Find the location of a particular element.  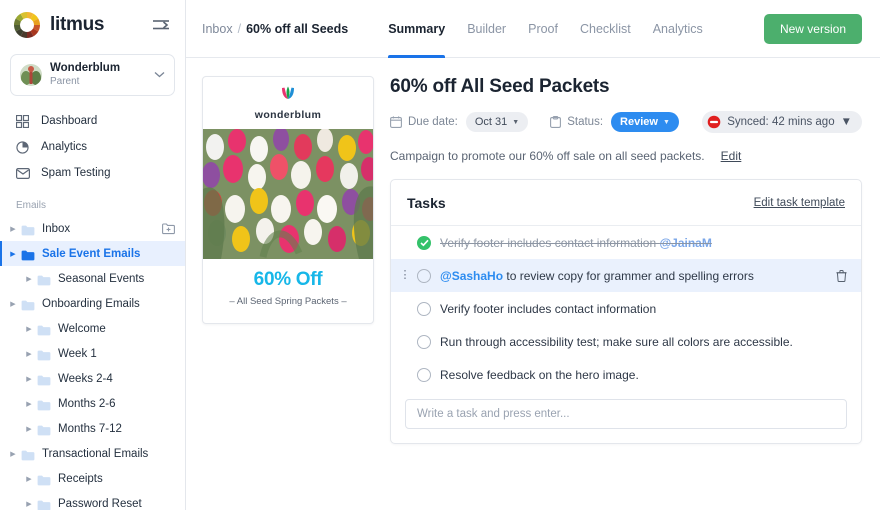

status-badge: Review ▼ is located at coordinates (645, 122).